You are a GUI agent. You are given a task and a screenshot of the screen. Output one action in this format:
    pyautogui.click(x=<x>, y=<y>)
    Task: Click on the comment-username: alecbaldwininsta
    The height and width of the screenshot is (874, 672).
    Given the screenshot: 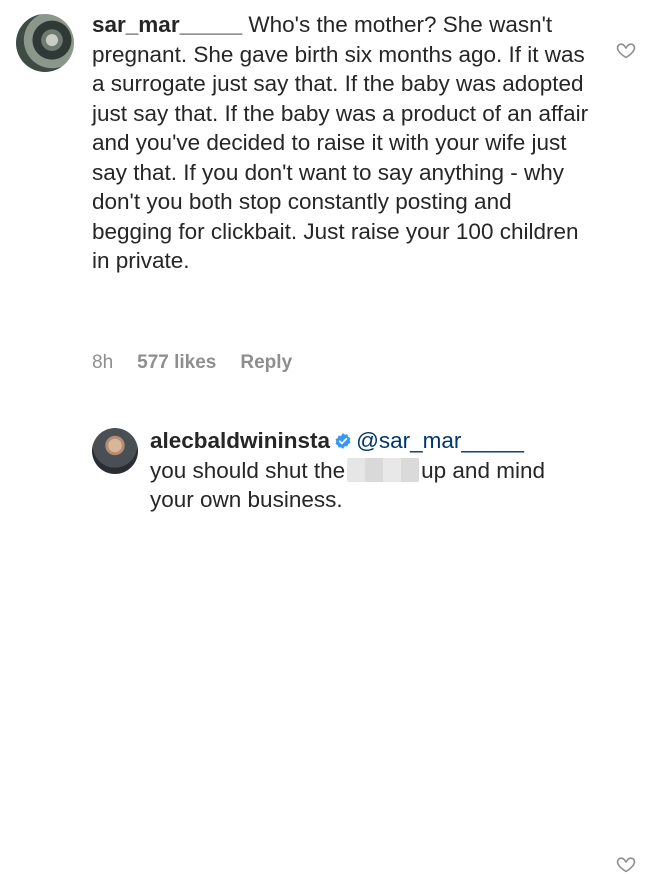 What is the action you would take?
    pyautogui.click(x=240, y=440)
    